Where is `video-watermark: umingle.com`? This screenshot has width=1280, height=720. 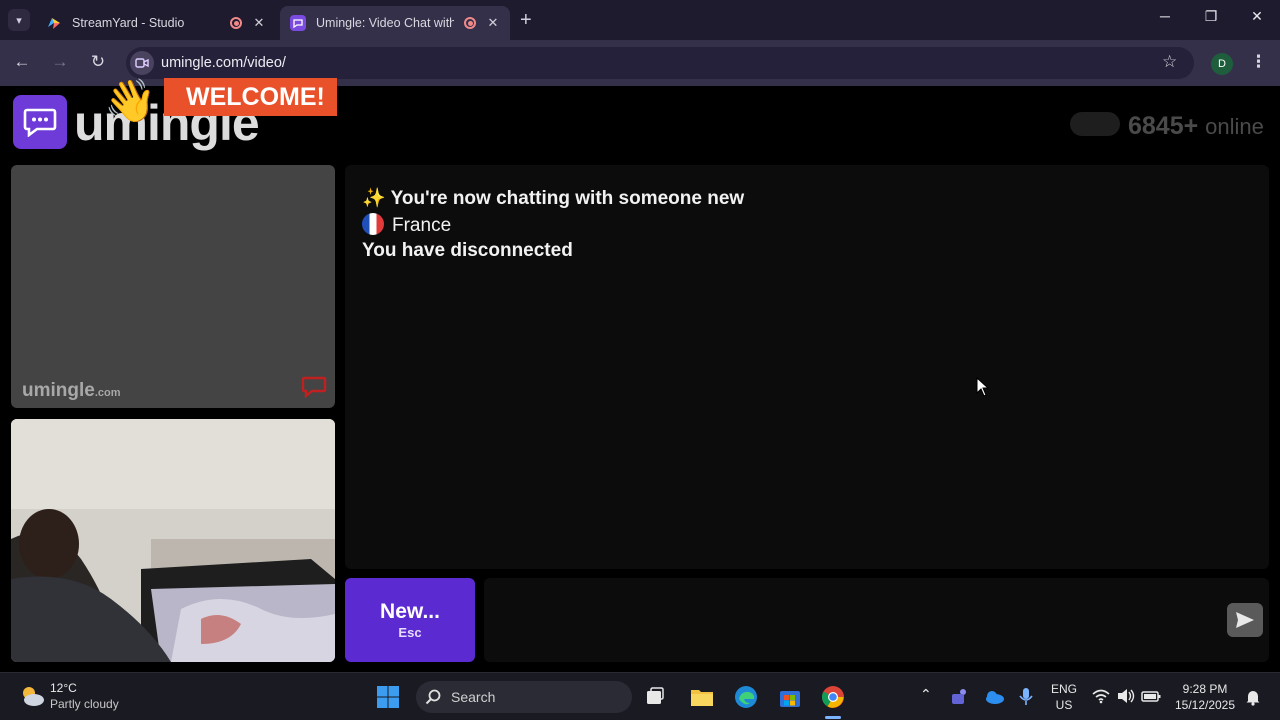
video-watermark: umingle.com is located at coordinates (71, 391).